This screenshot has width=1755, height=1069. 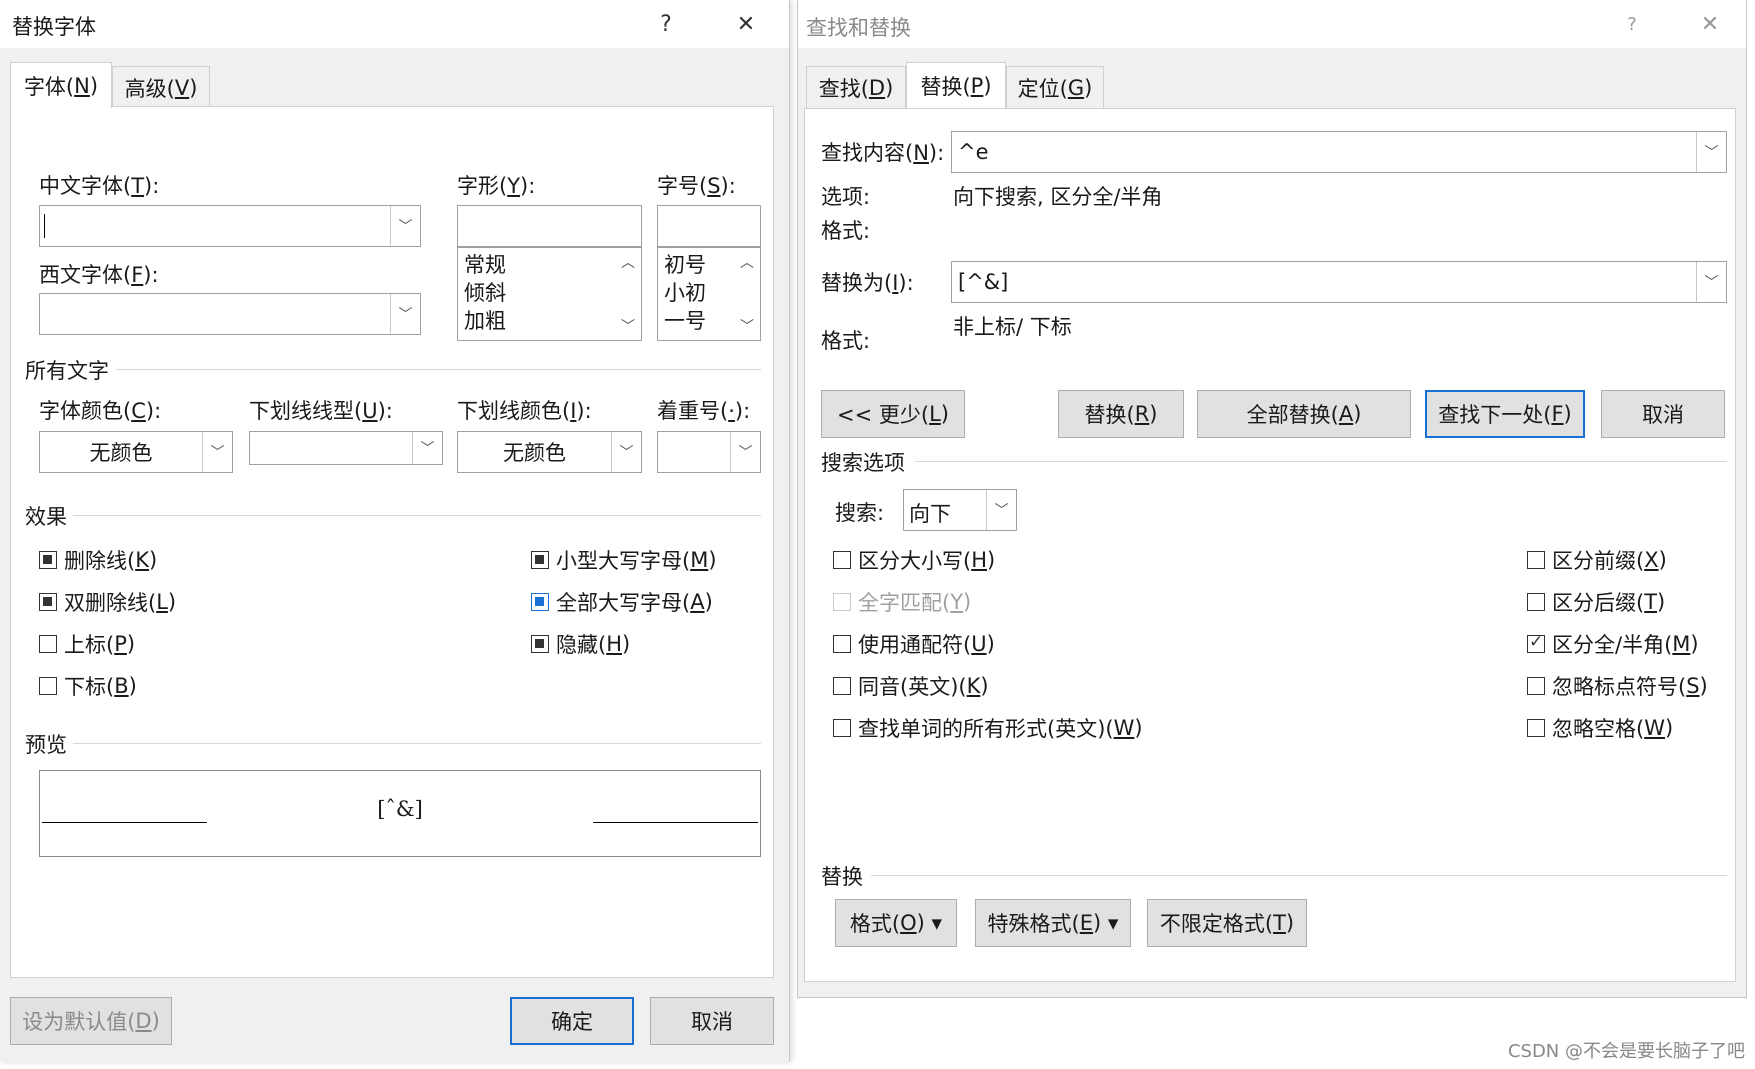 I want to click on all-word-forms-checkbox: 查找单词的所有形式(英文)(W), so click(x=988, y=728).